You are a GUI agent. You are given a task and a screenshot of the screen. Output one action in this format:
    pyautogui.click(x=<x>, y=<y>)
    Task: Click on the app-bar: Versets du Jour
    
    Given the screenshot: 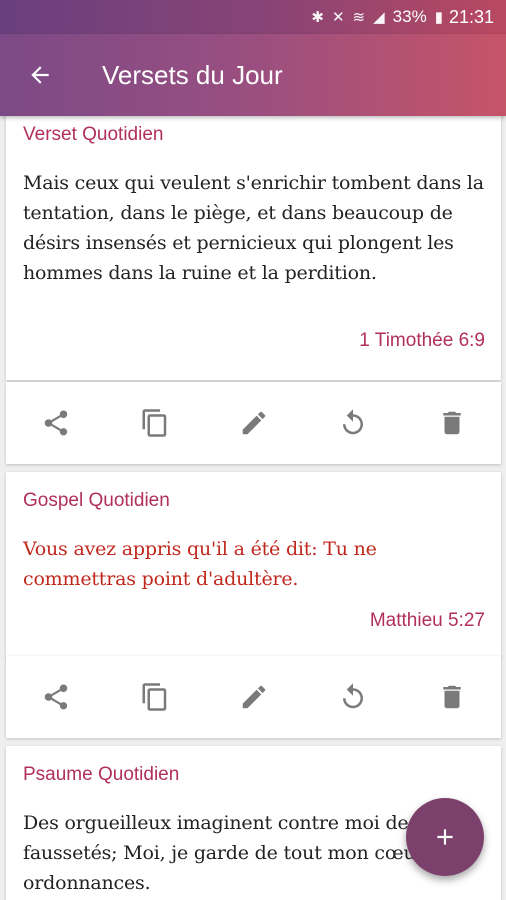 What is the action you would take?
    pyautogui.click(x=253, y=75)
    